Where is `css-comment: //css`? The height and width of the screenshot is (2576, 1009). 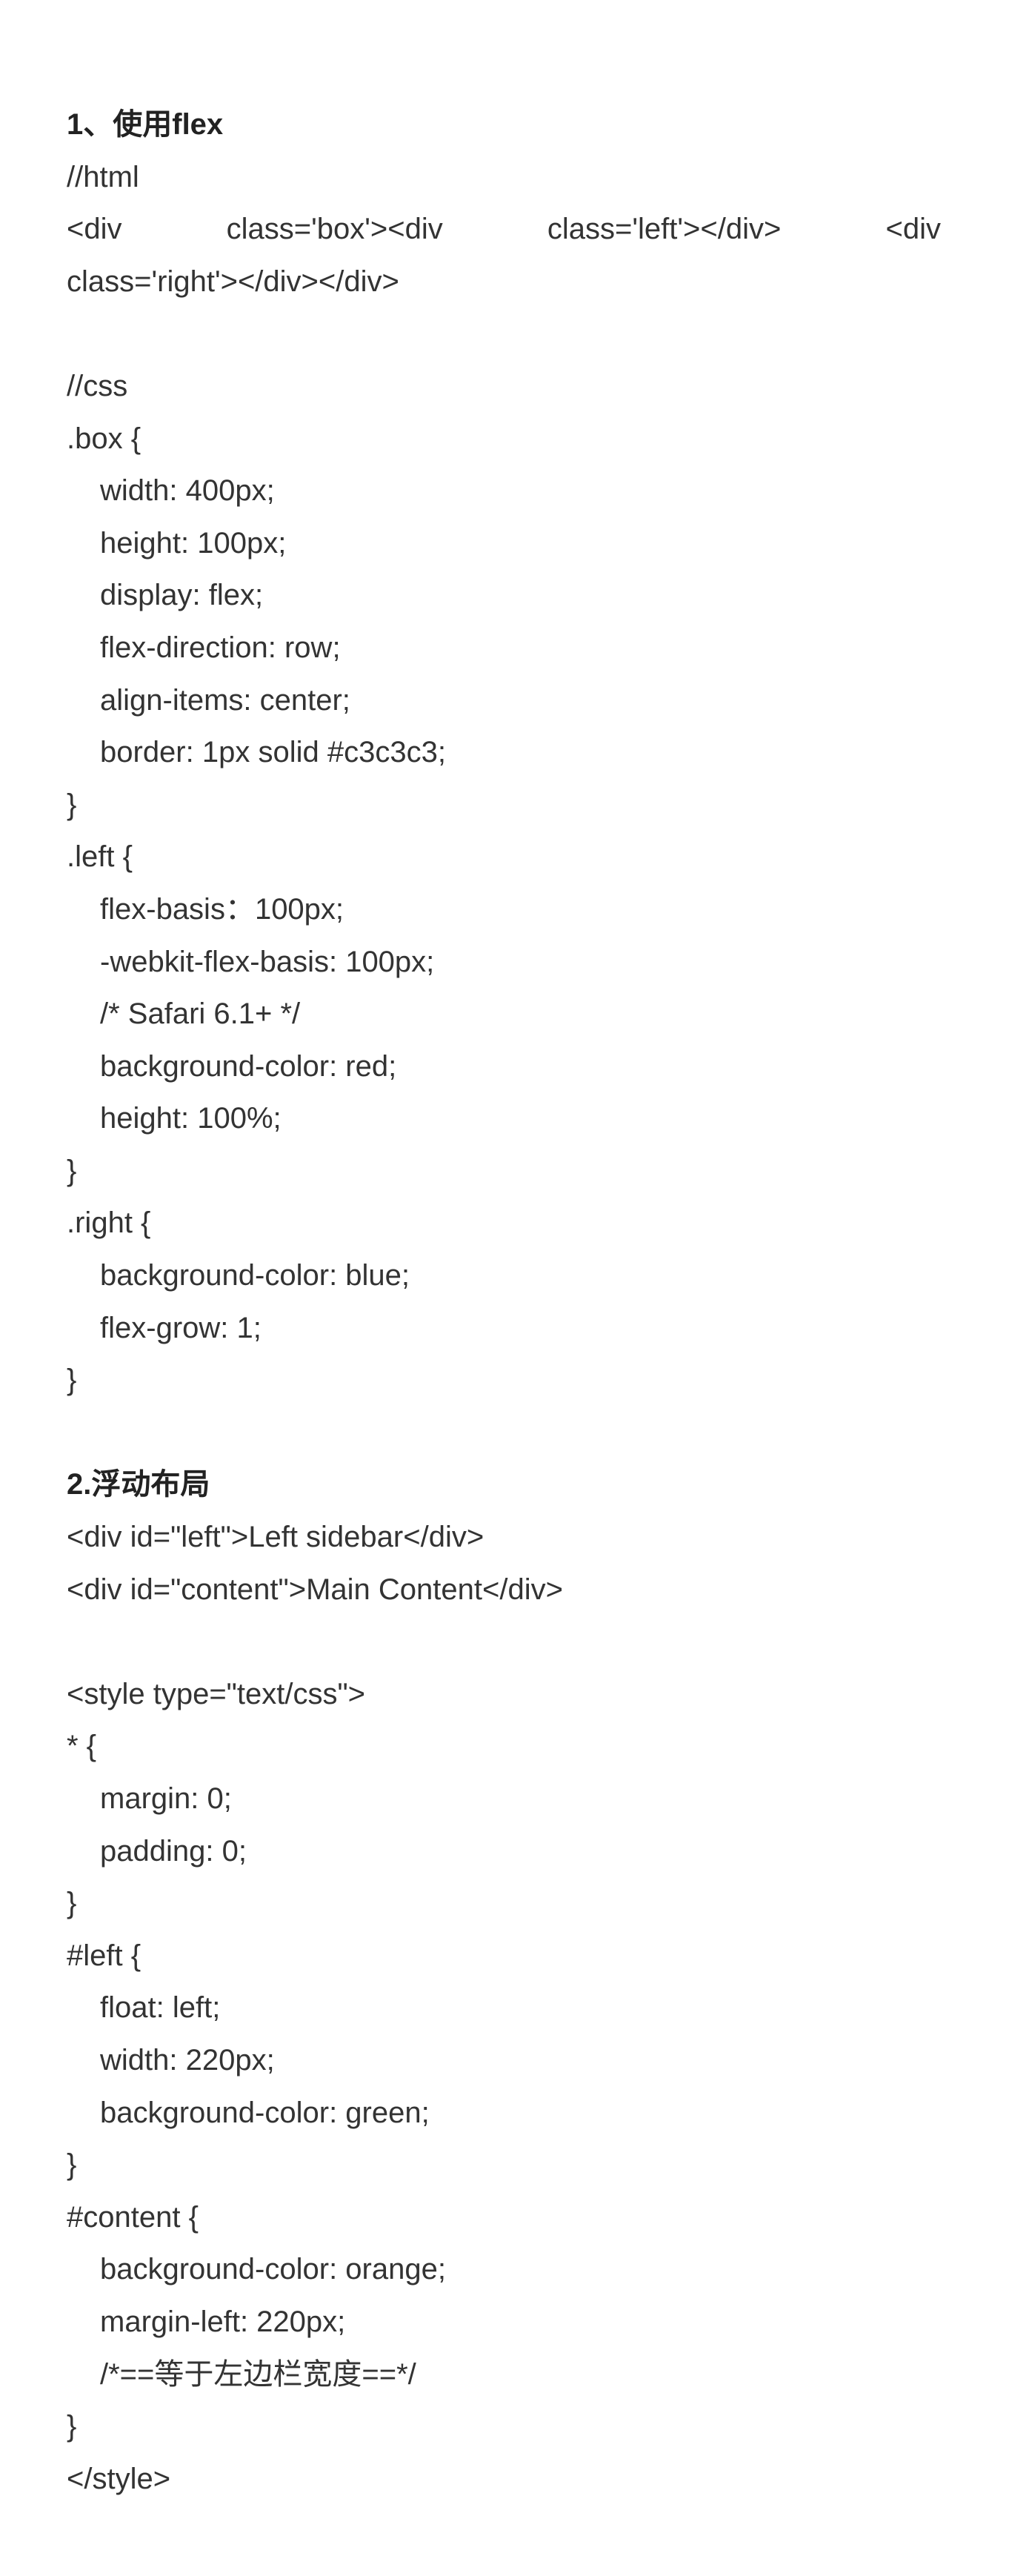 css-comment: //css is located at coordinates (97, 385).